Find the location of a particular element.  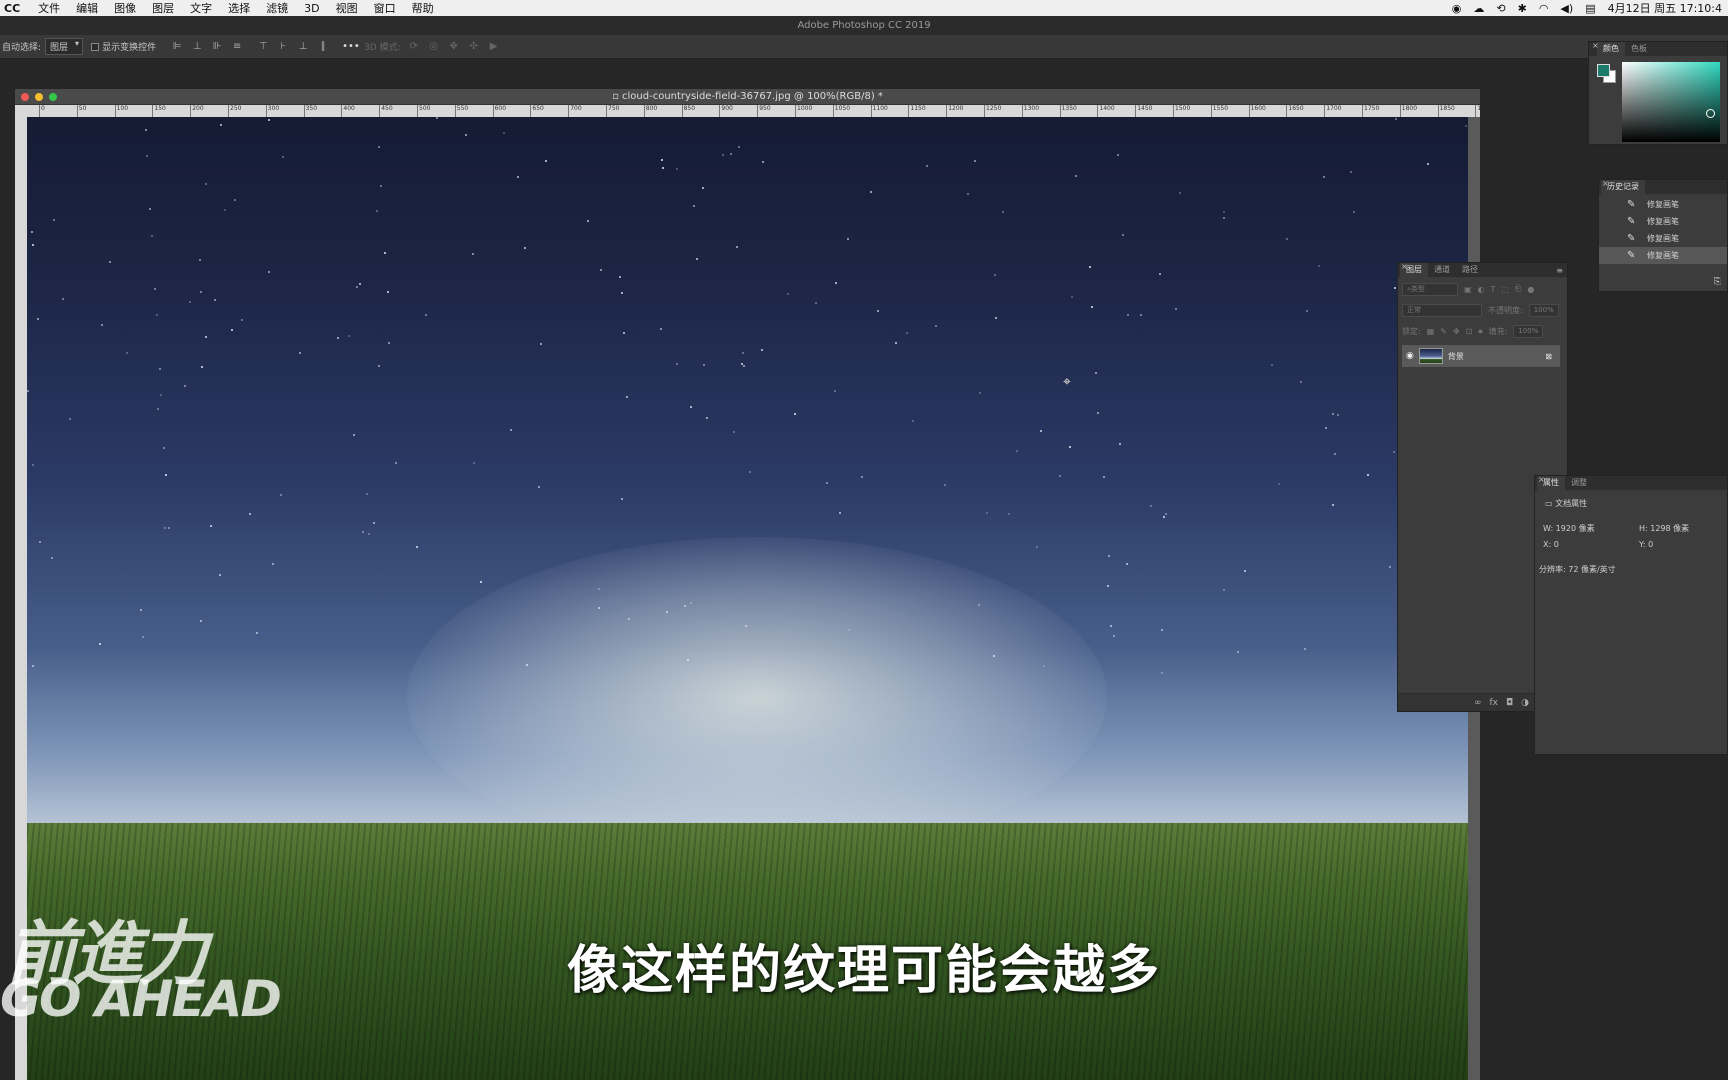

close-window-icon is located at coordinates (25, 97).